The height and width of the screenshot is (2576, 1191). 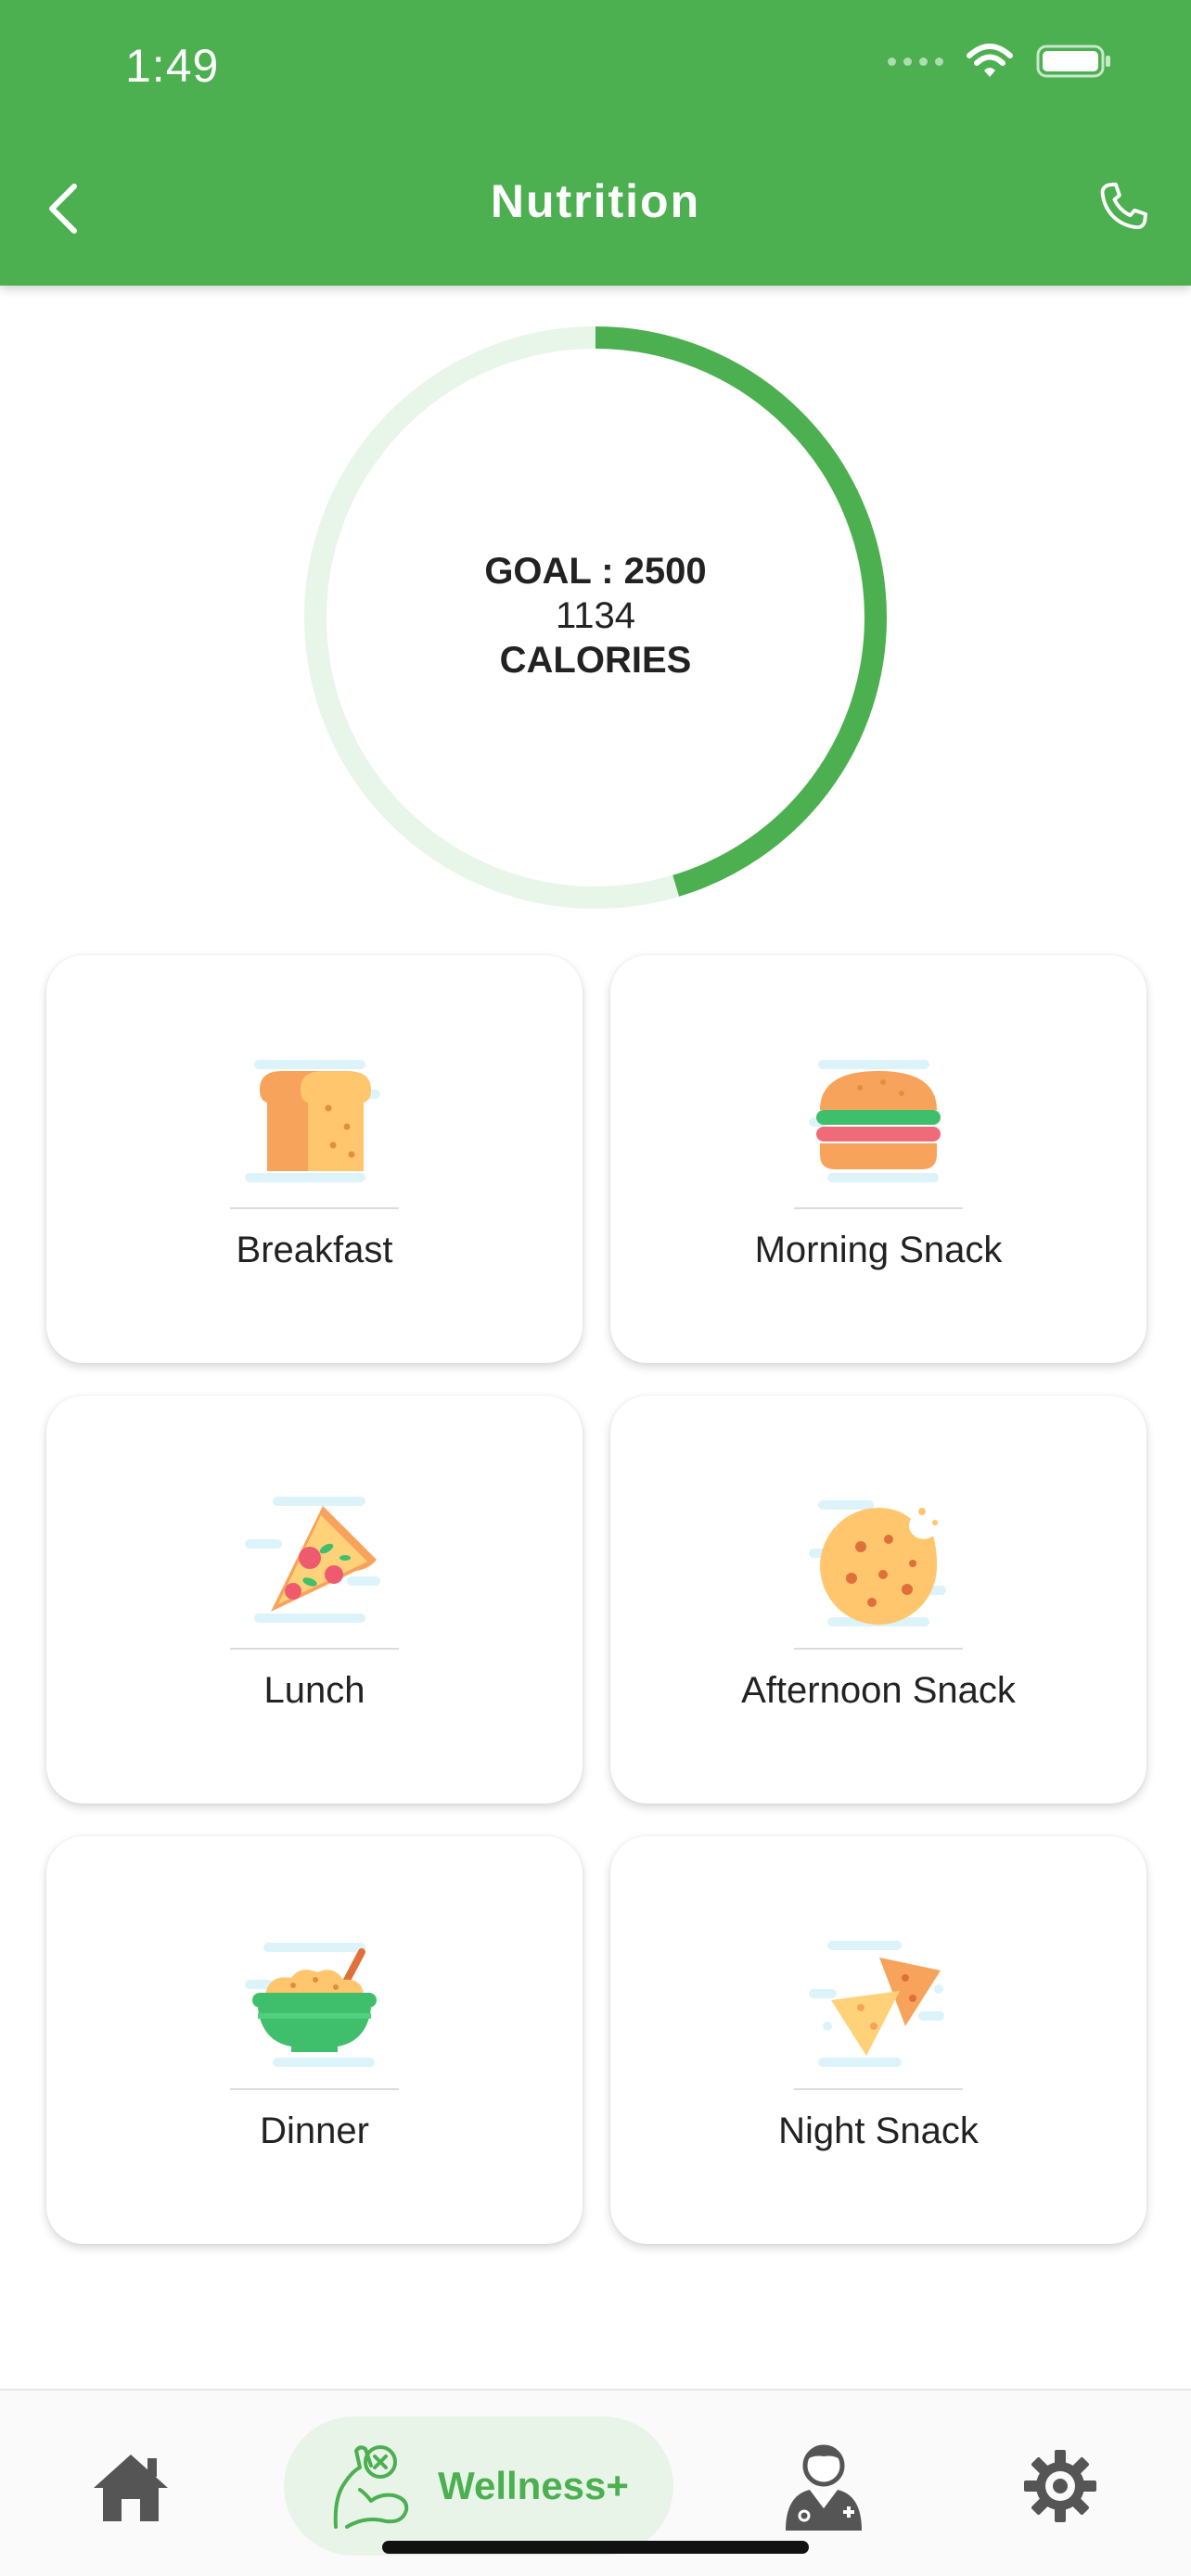 I want to click on nav-settings, so click(x=1060, y=2486).